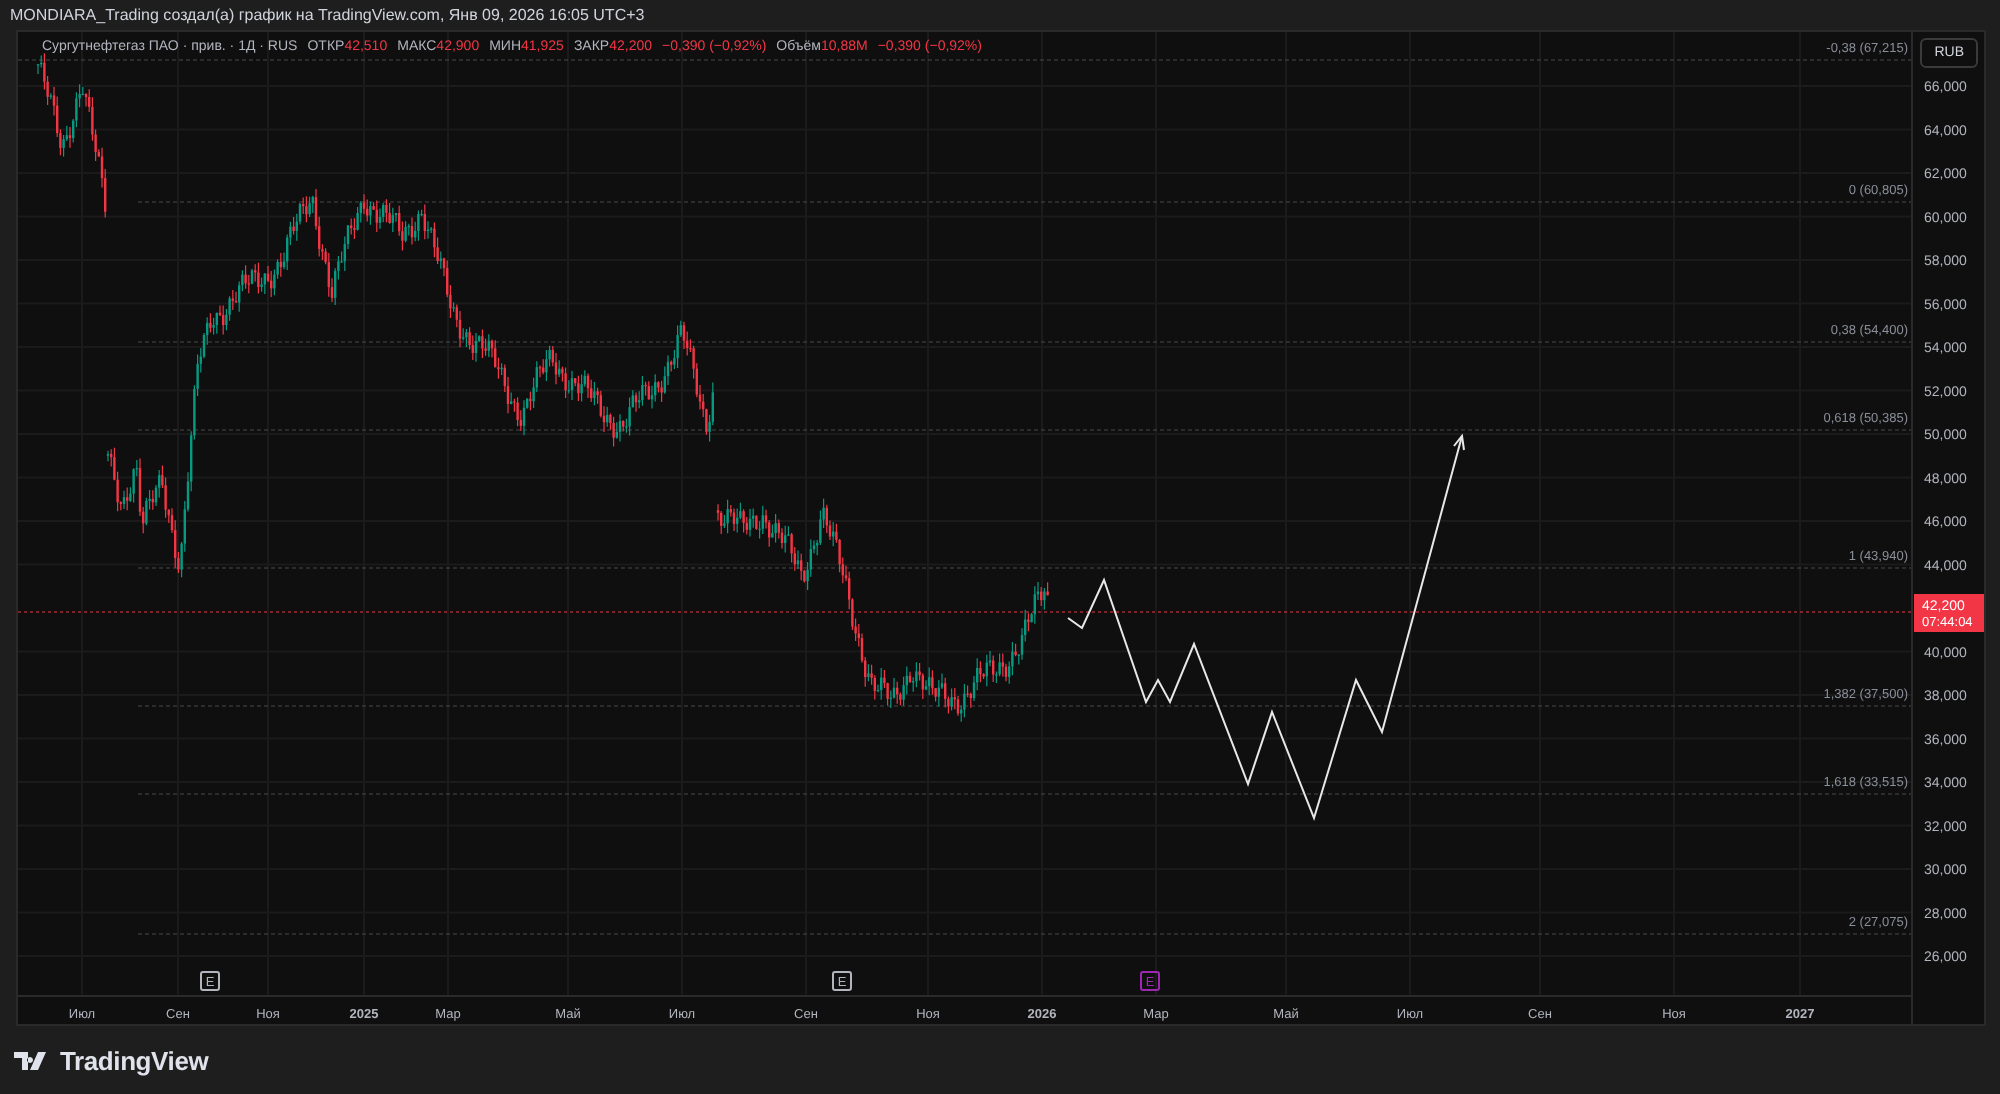 This screenshot has height=1094, width=2000. Describe the element at coordinates (134, 1060) in the screenshot. I see `logo-wordmark: TradingView` at that location.